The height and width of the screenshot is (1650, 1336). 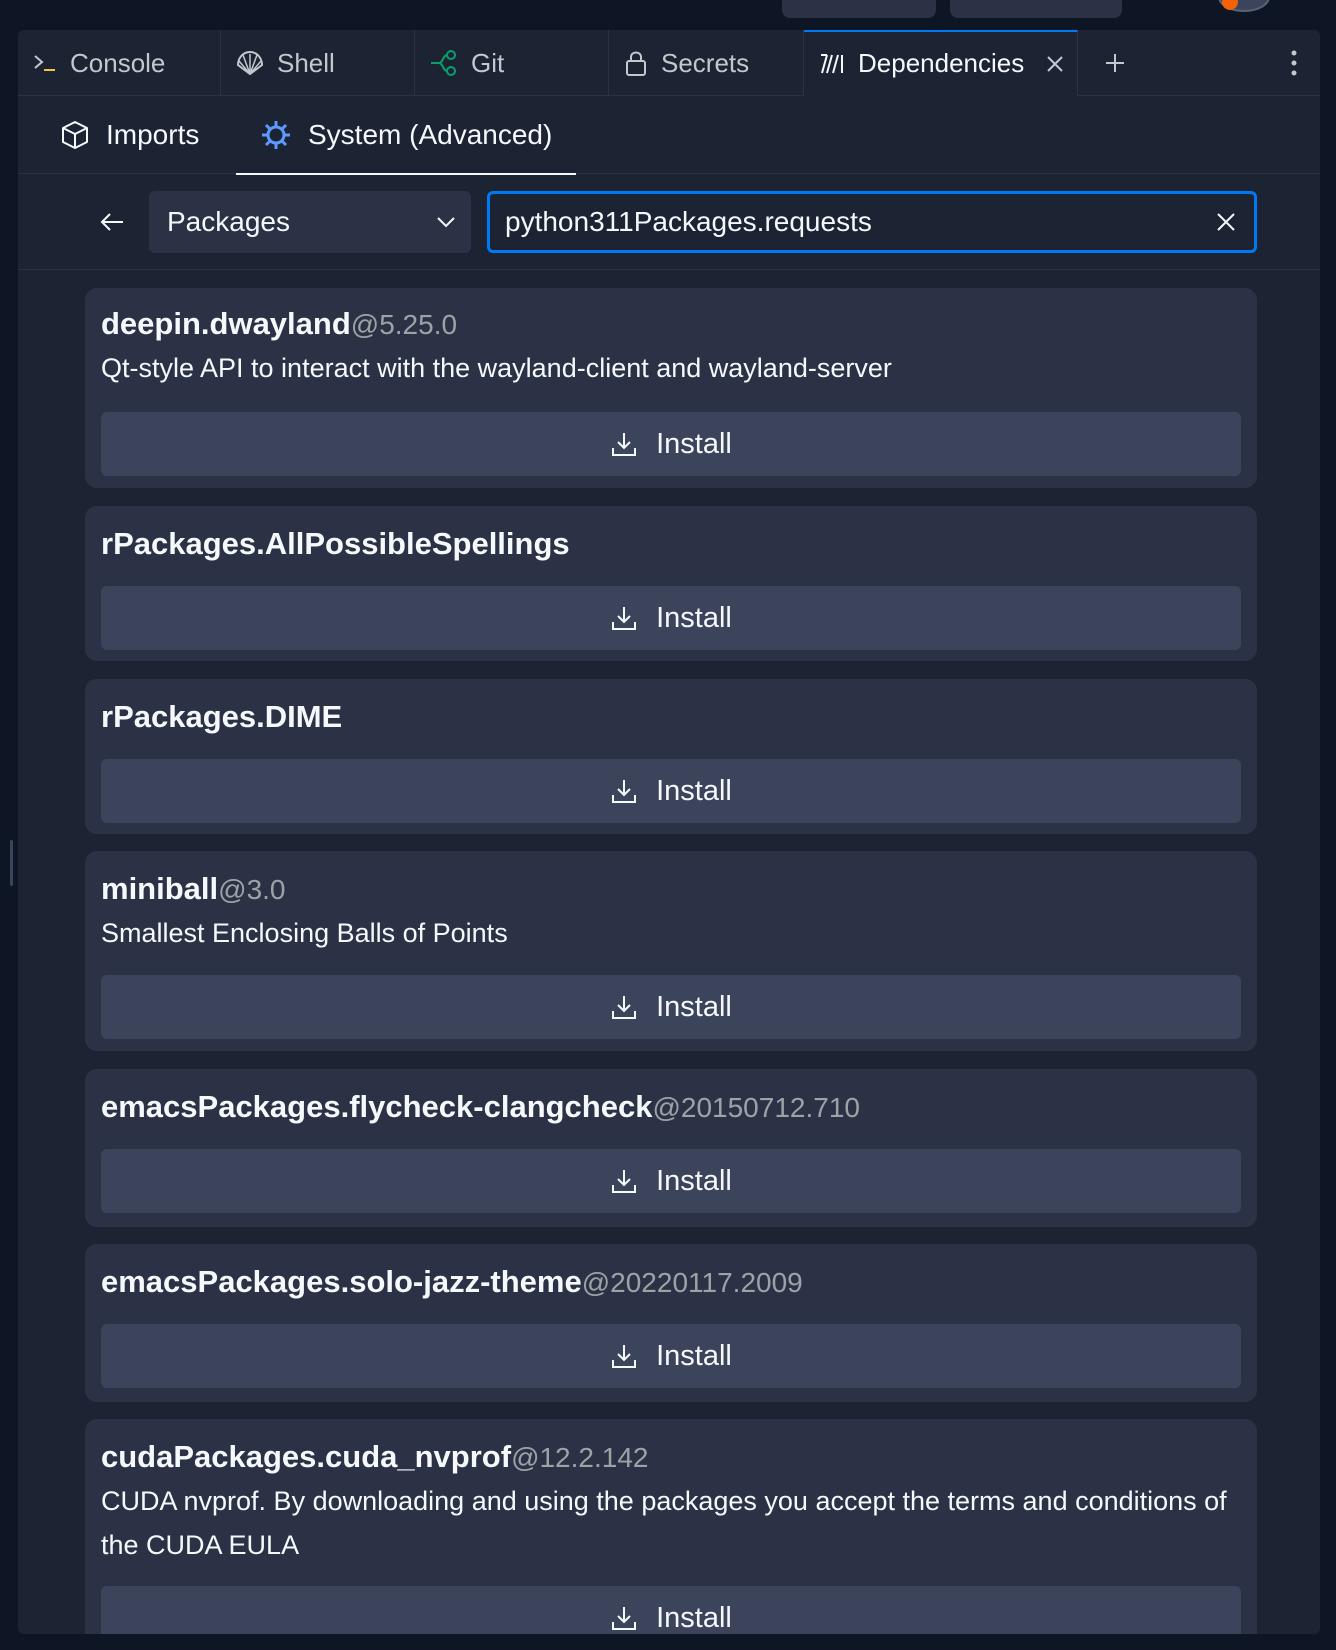 I want to click on package-search-row: Packages python311Packages.requests, so click(x=669, y=222).